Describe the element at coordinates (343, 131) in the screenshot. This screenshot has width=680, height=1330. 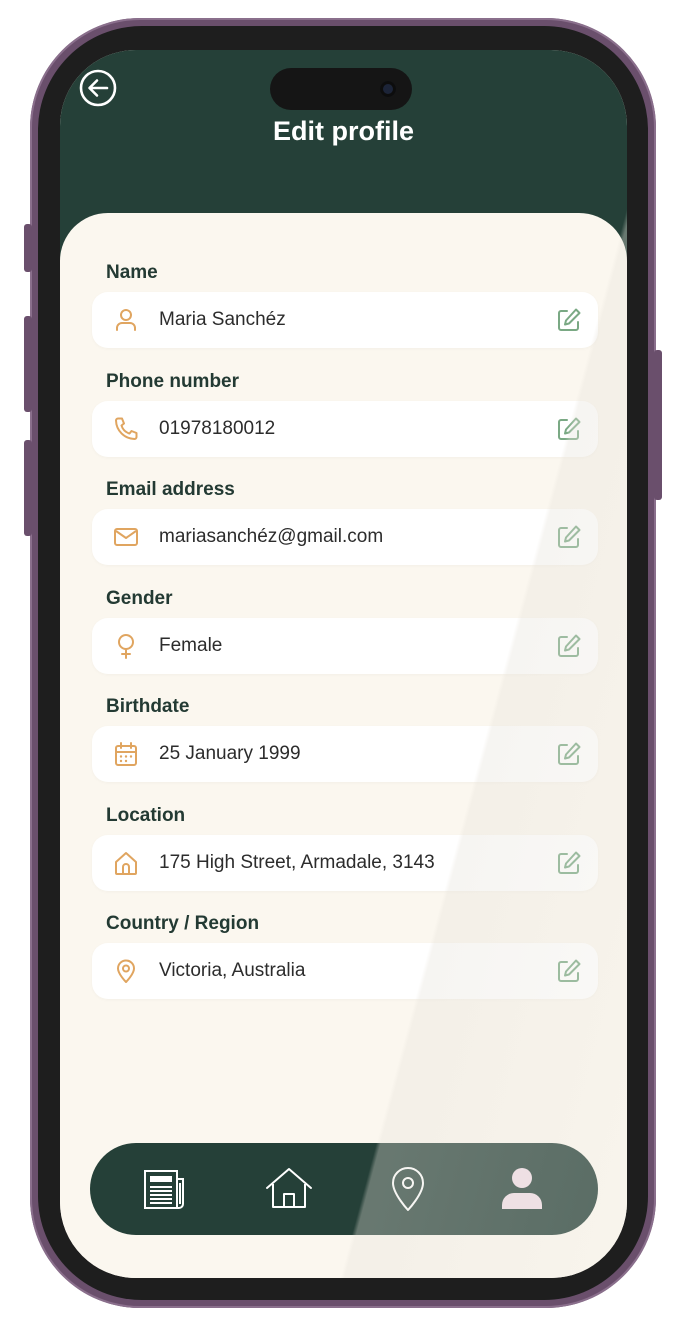
I see `page-title: Edit profile` at that location.